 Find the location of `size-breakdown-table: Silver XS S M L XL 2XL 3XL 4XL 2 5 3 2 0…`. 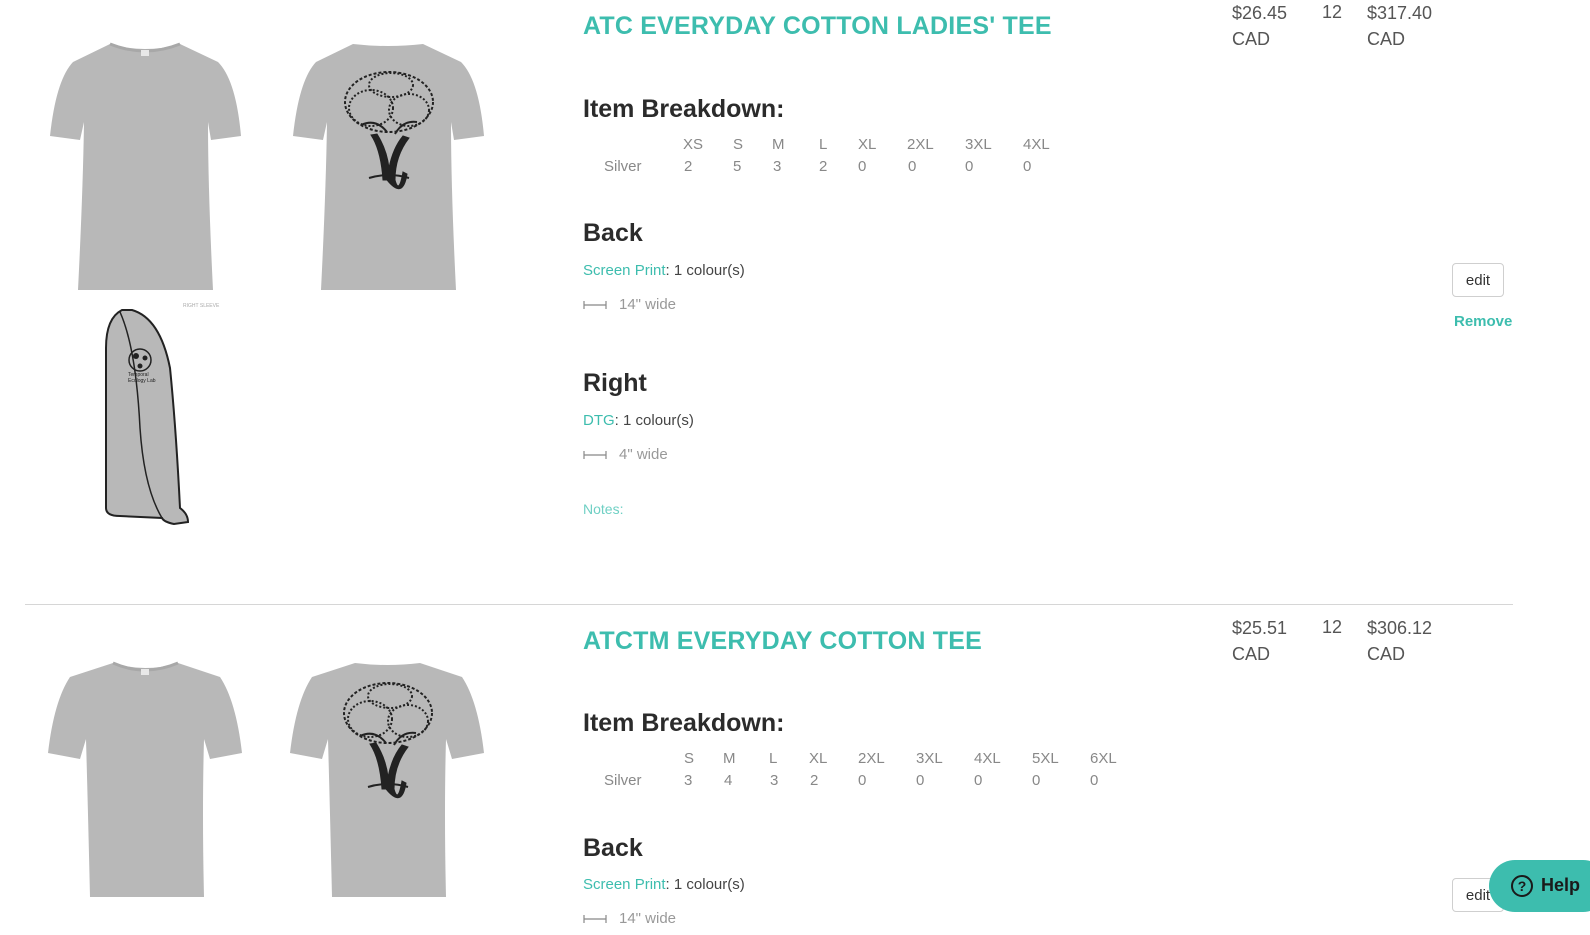

size-breakdown-table: Silver XS S M L XL 2XL 3XL 4XL 2 5 3 2 0… is located at coordinates (833, 158).